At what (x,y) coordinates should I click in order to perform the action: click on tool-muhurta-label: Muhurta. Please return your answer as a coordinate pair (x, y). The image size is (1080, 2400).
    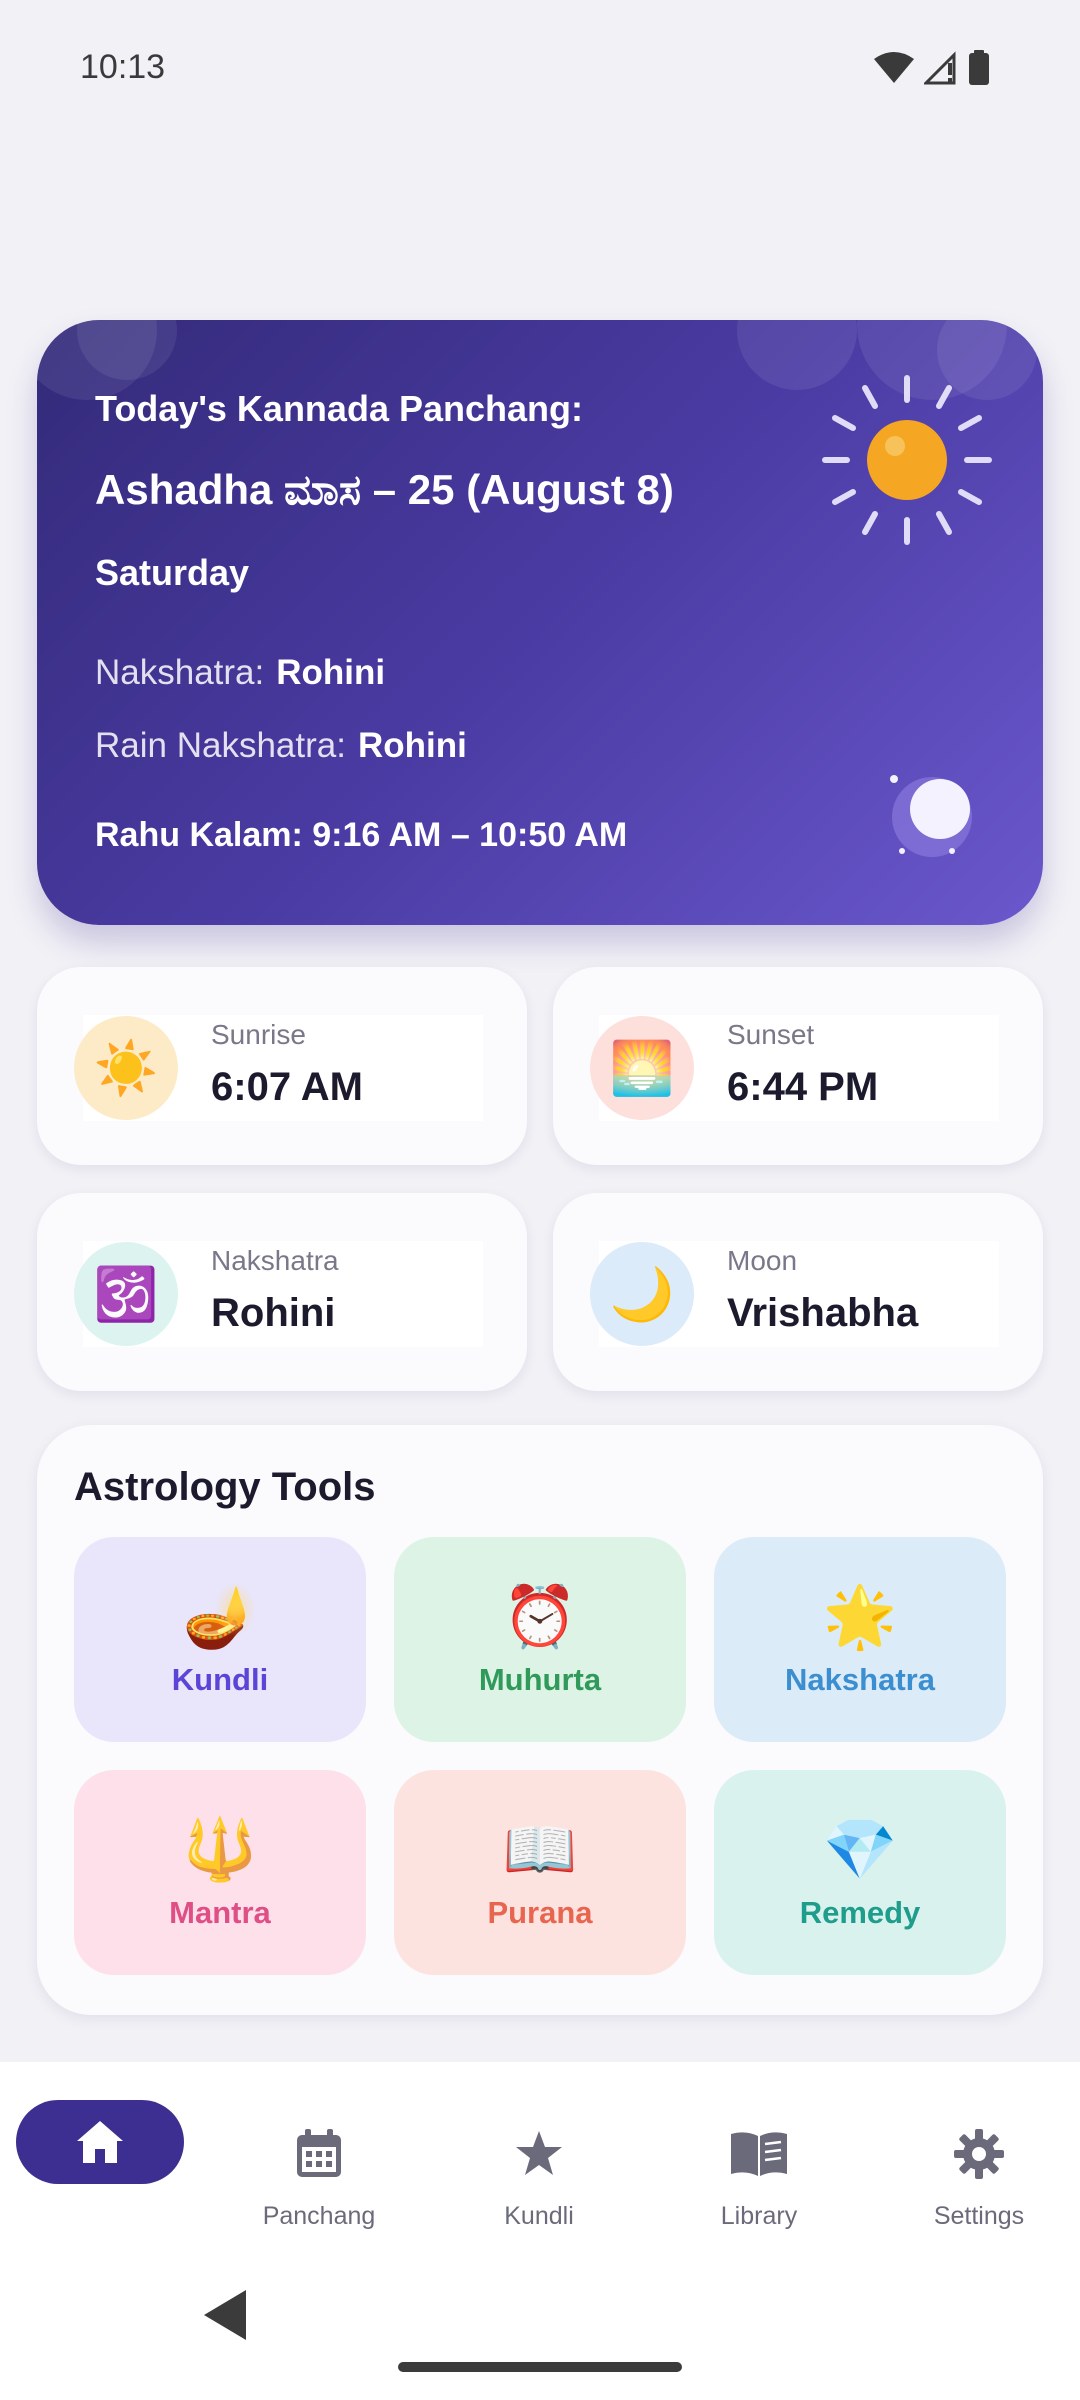
    Looking at the image, I should click on (540, 1679).